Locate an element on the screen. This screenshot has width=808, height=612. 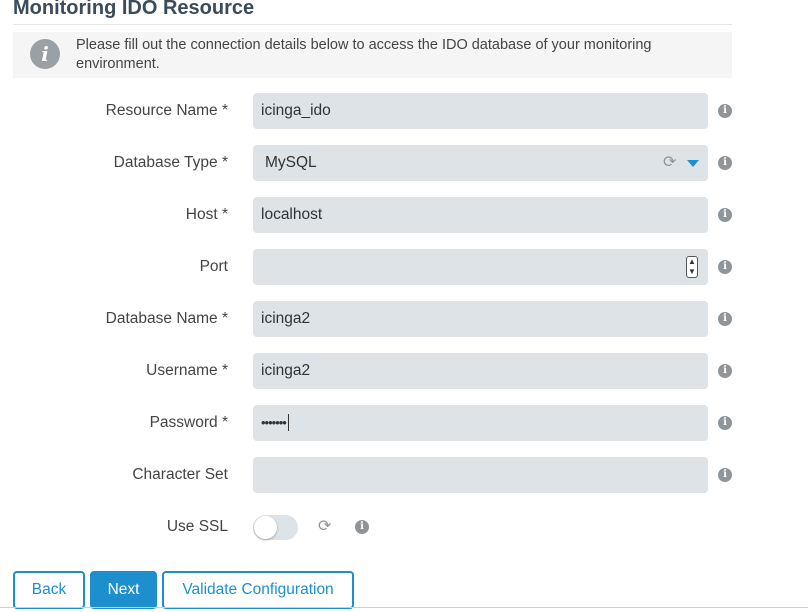
stepper-down-icon: ▼ is located at coordinates (692, 272).